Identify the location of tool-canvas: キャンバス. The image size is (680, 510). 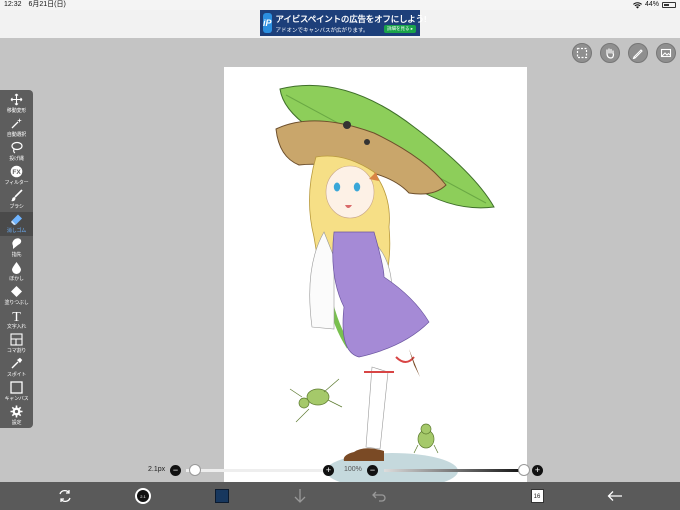
(16, 392).